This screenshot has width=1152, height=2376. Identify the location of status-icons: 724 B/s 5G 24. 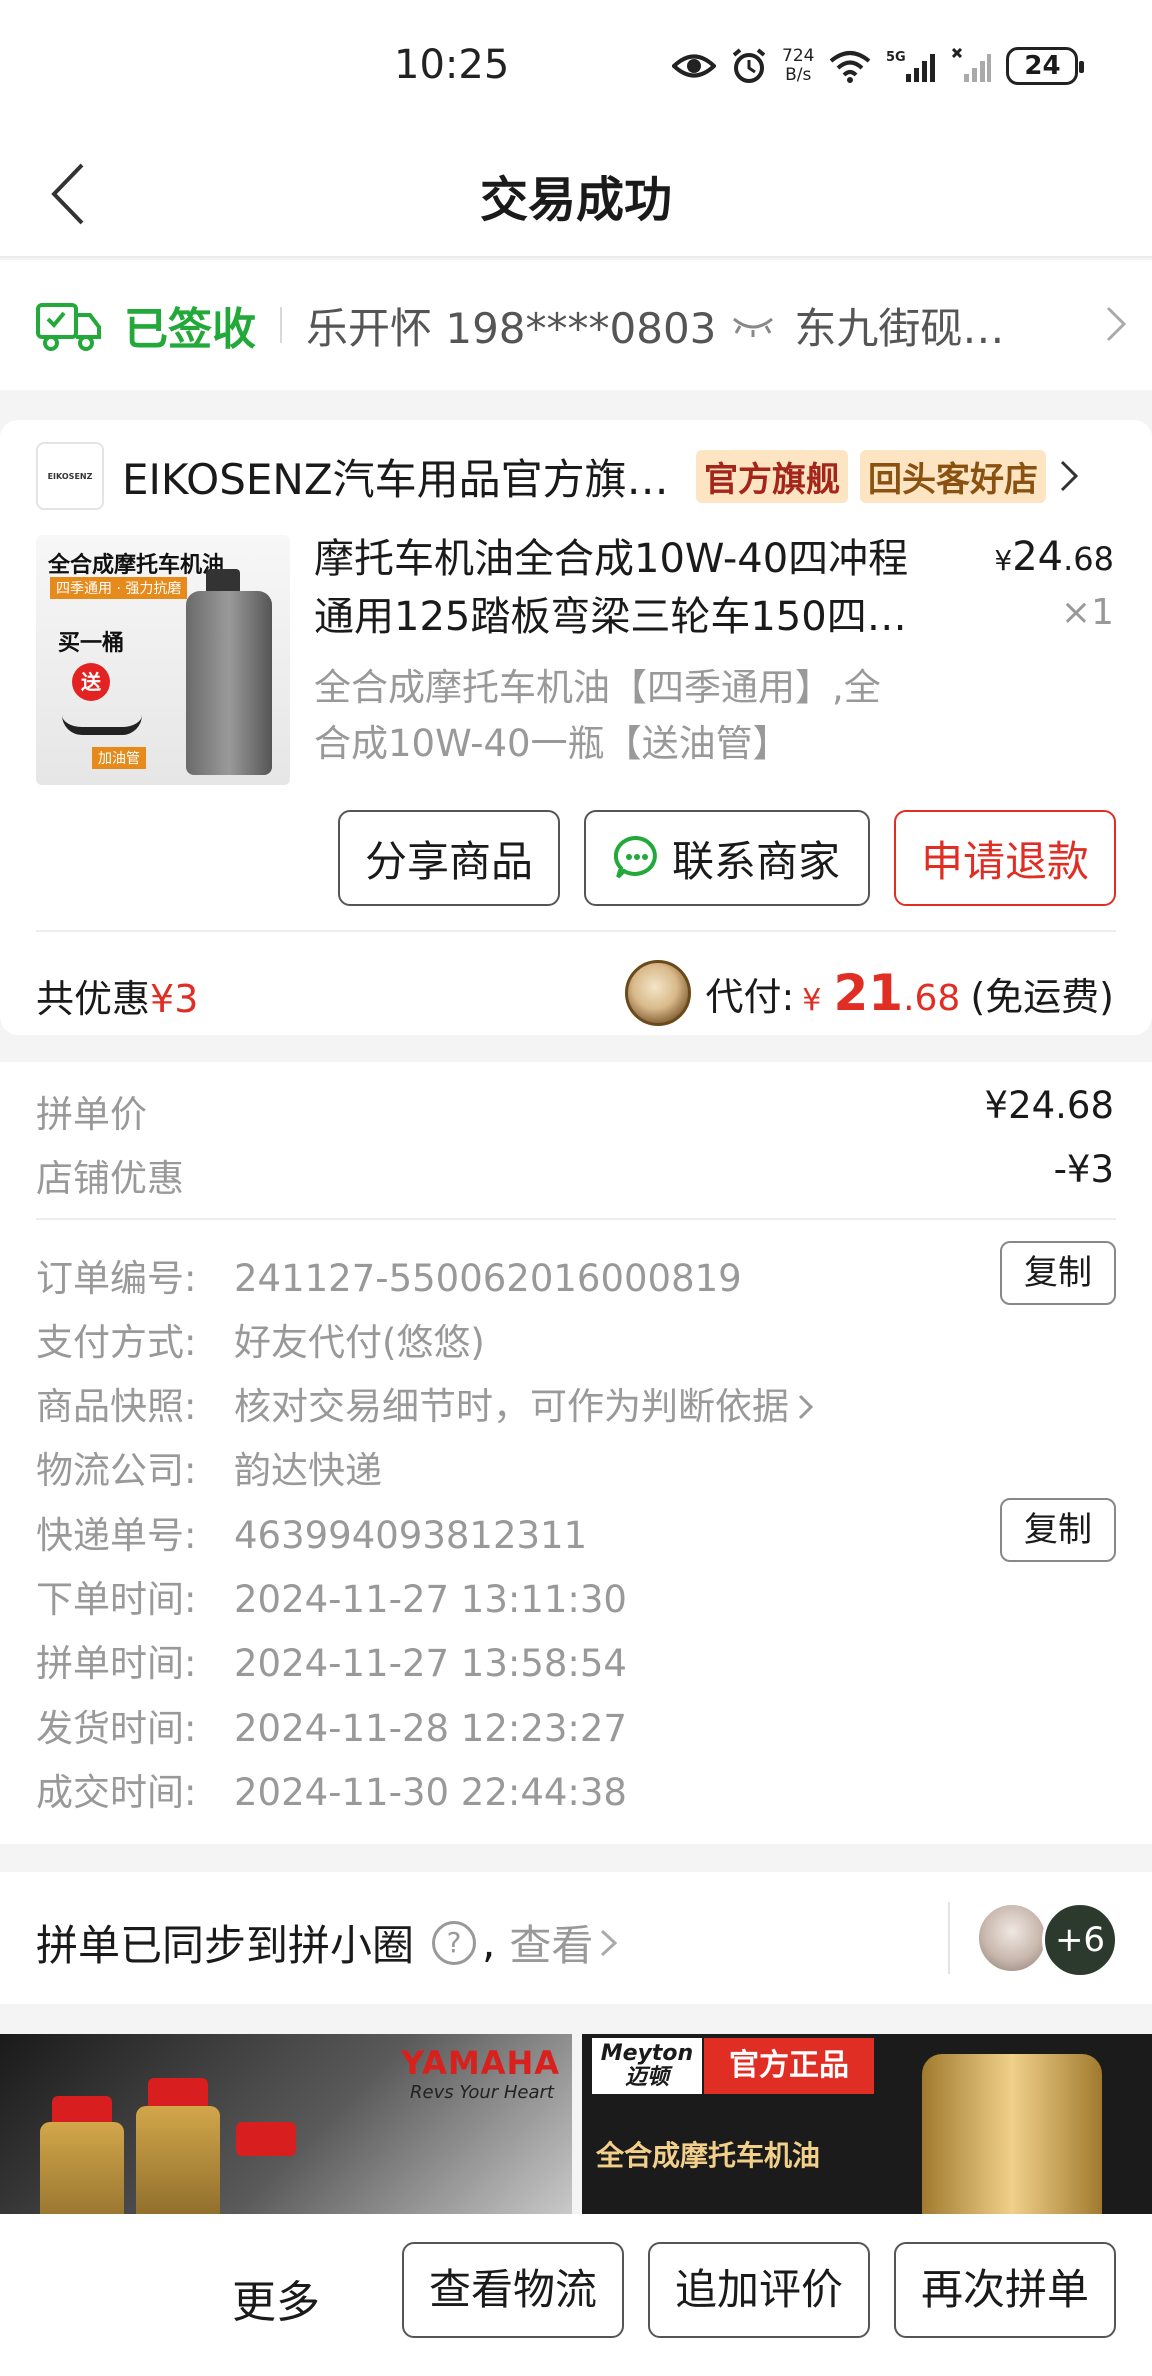
(878, 66).